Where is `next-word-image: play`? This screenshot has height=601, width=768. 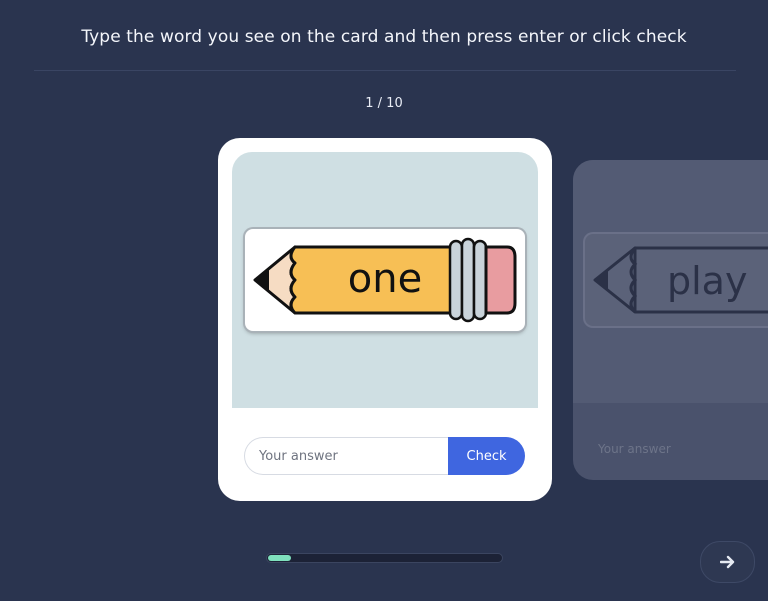
next-word-image: play is located at coordinates (676, 280).